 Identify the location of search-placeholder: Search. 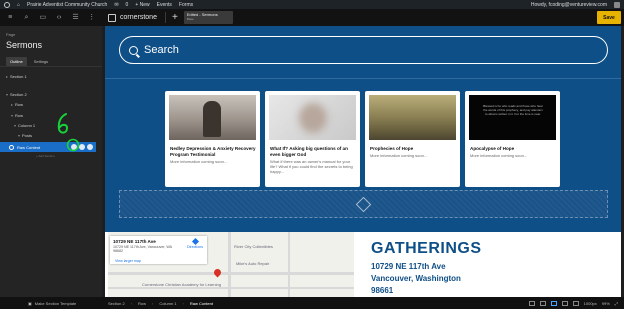
(161, 50).